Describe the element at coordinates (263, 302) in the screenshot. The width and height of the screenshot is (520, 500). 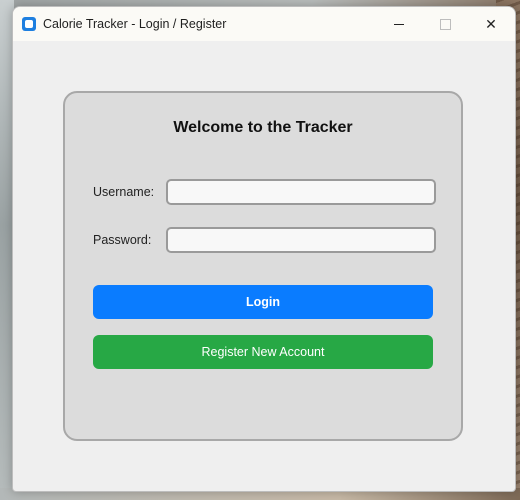
I see `login-button: Login` at that location.